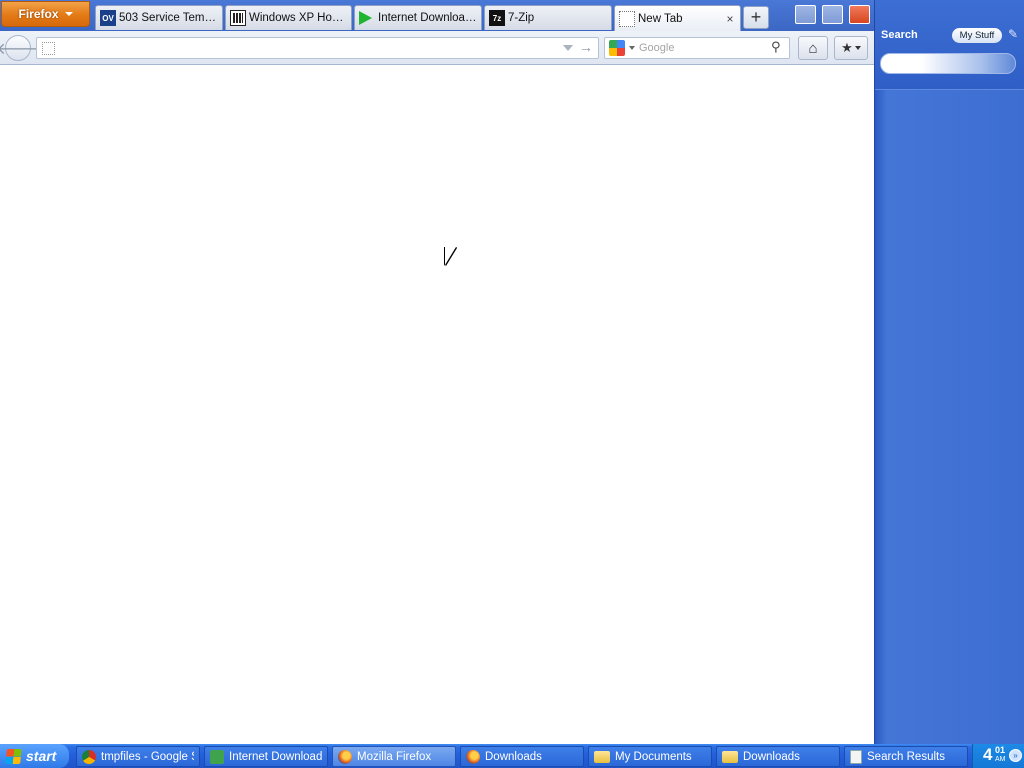 The height and width of the screenshot is (768, 1024). What do you see at coordinates (813, 48) in the screenshot?
I see `home-button: ⌂` at bounding box center [813, 48].